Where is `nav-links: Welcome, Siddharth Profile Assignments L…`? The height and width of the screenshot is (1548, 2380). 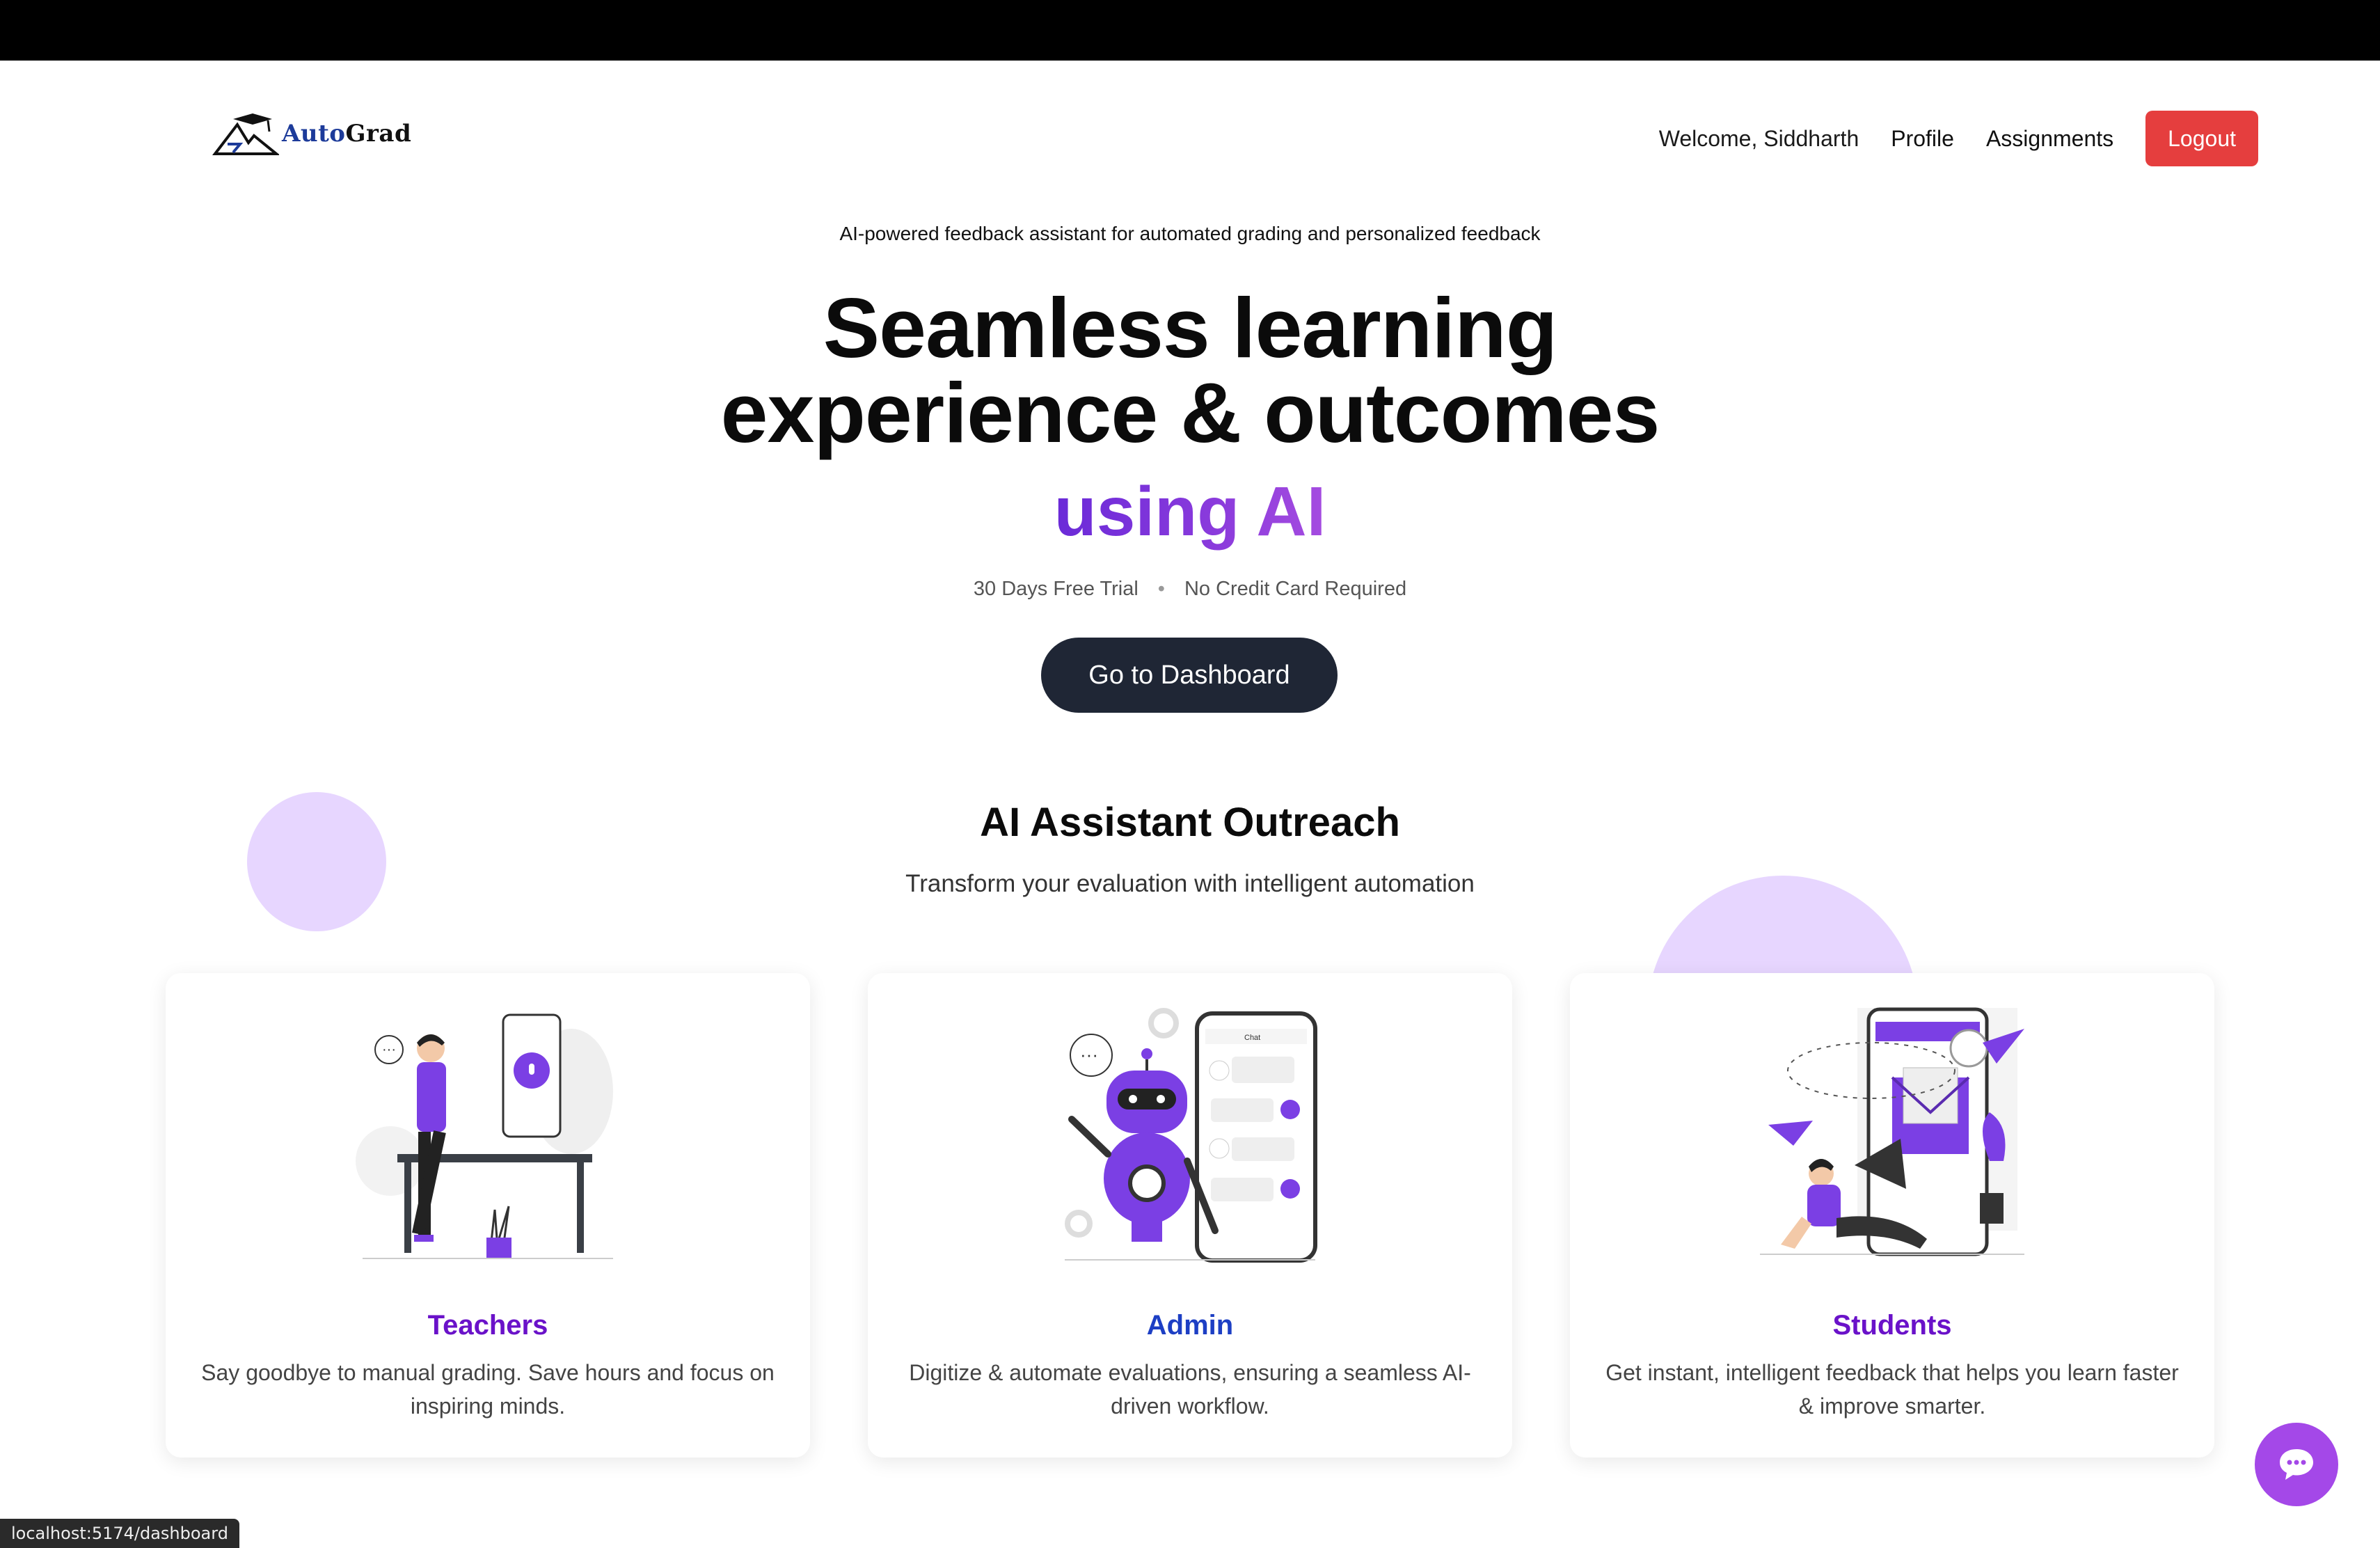
nav-links: Welcome, Siddharth Profile Assignments L… is located at coordinates (1958, 138).